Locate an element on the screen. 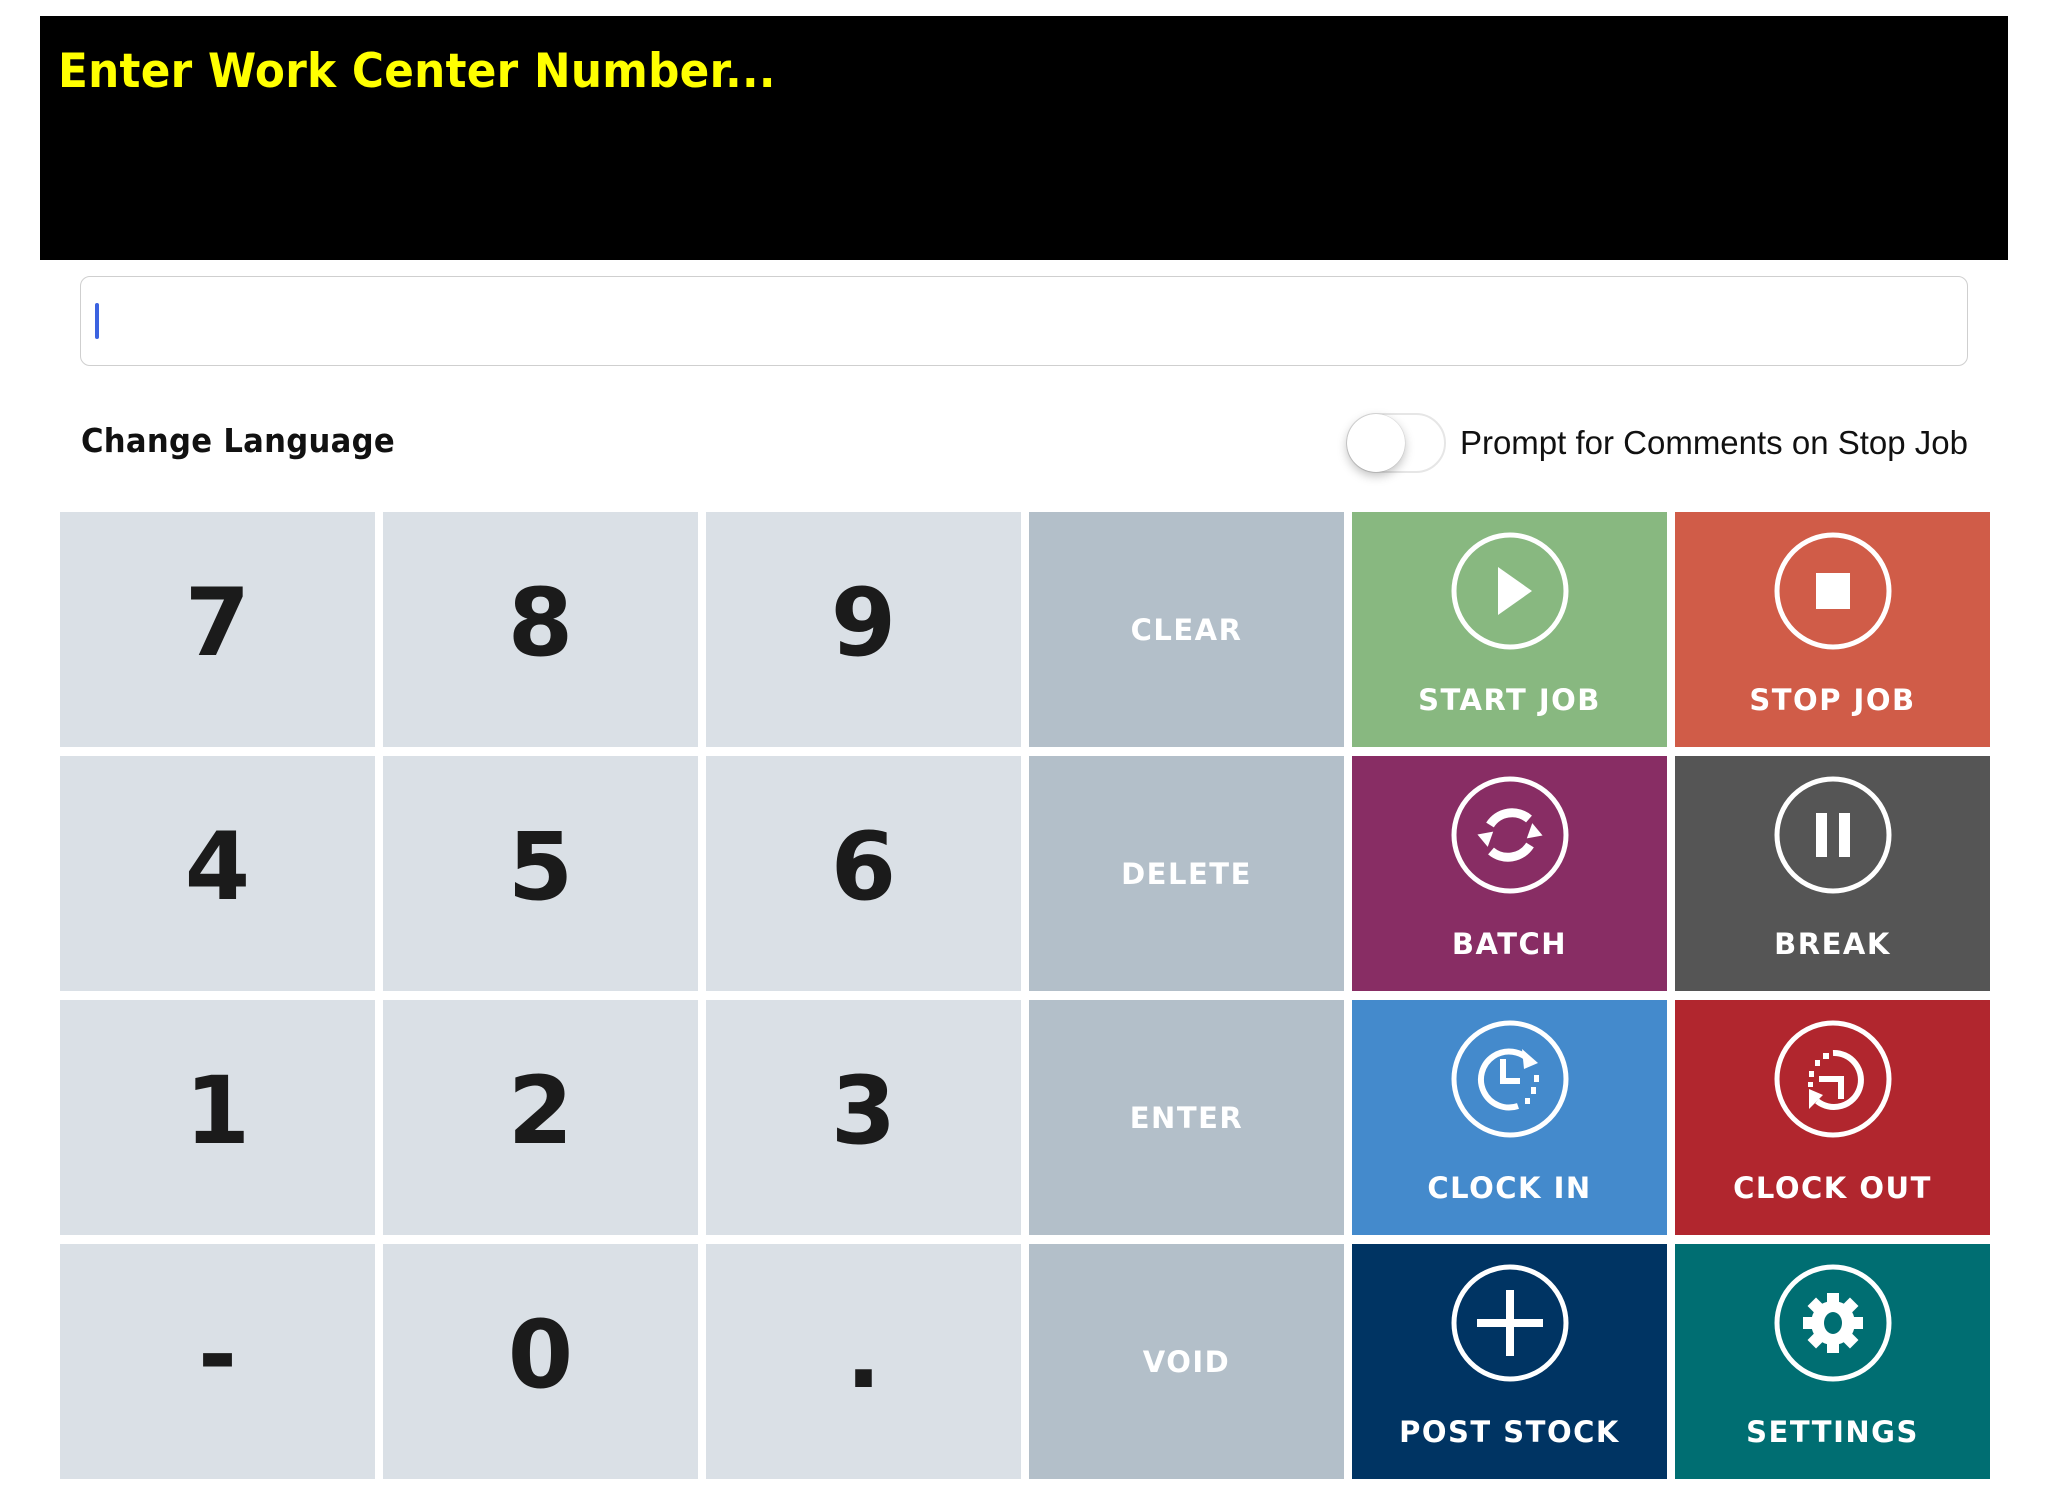 The height and width of the screenshot is (1496, 2048). refresh-icon is located at coordinates (1510, 835).